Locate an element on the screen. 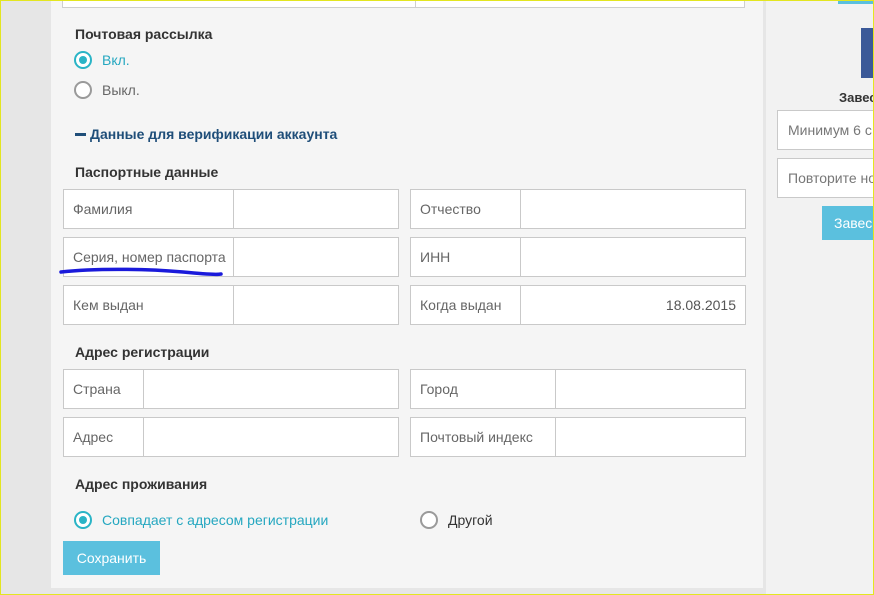  sidebar: Завес Завес is located at coordinates (820, 297).